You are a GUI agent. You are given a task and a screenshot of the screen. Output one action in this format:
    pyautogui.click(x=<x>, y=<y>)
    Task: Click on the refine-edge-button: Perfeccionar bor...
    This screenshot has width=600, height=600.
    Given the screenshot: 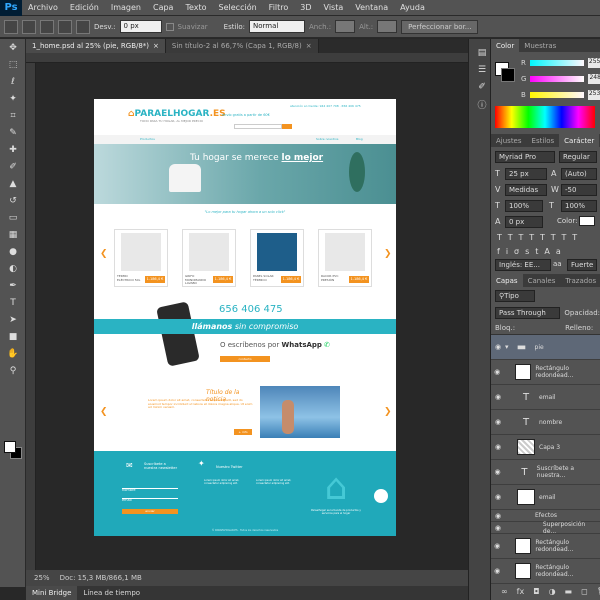 What is the action you would take?
    pyautogui.click(x=440, y=26)
    